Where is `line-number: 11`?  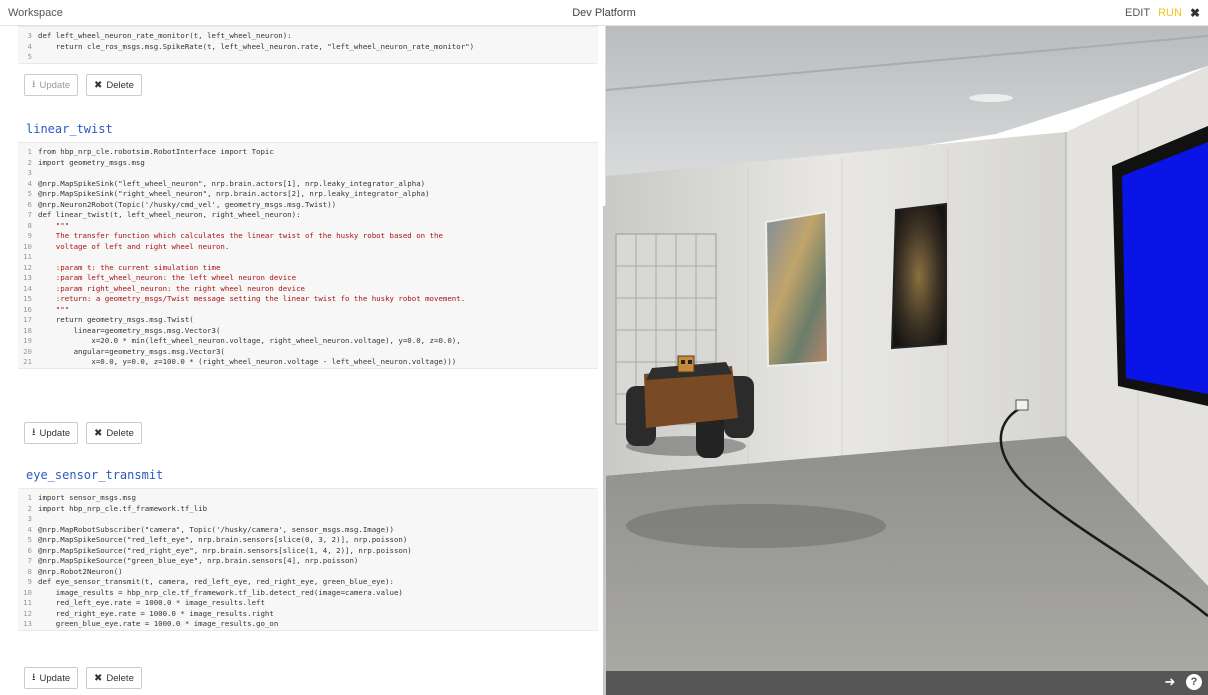 line-number: 11 is located at coordinates (27, 602).